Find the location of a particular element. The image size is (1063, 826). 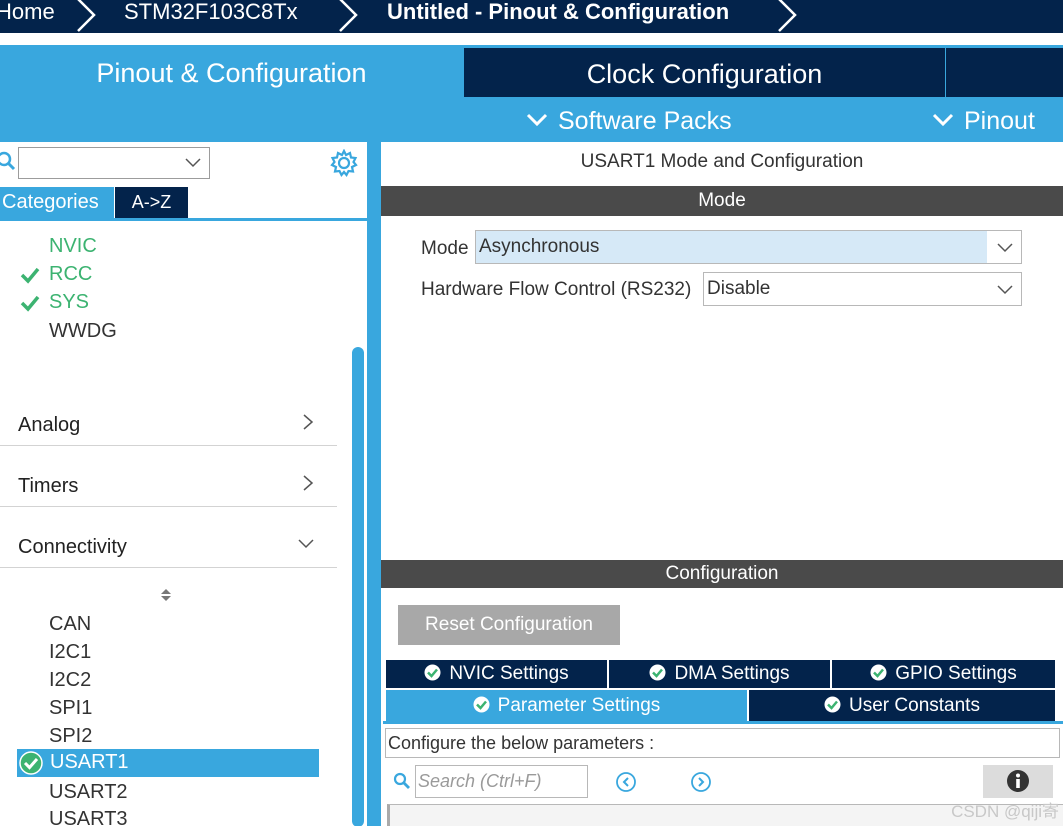

flow-control-select: Disable is located at coordinates (862, 289).